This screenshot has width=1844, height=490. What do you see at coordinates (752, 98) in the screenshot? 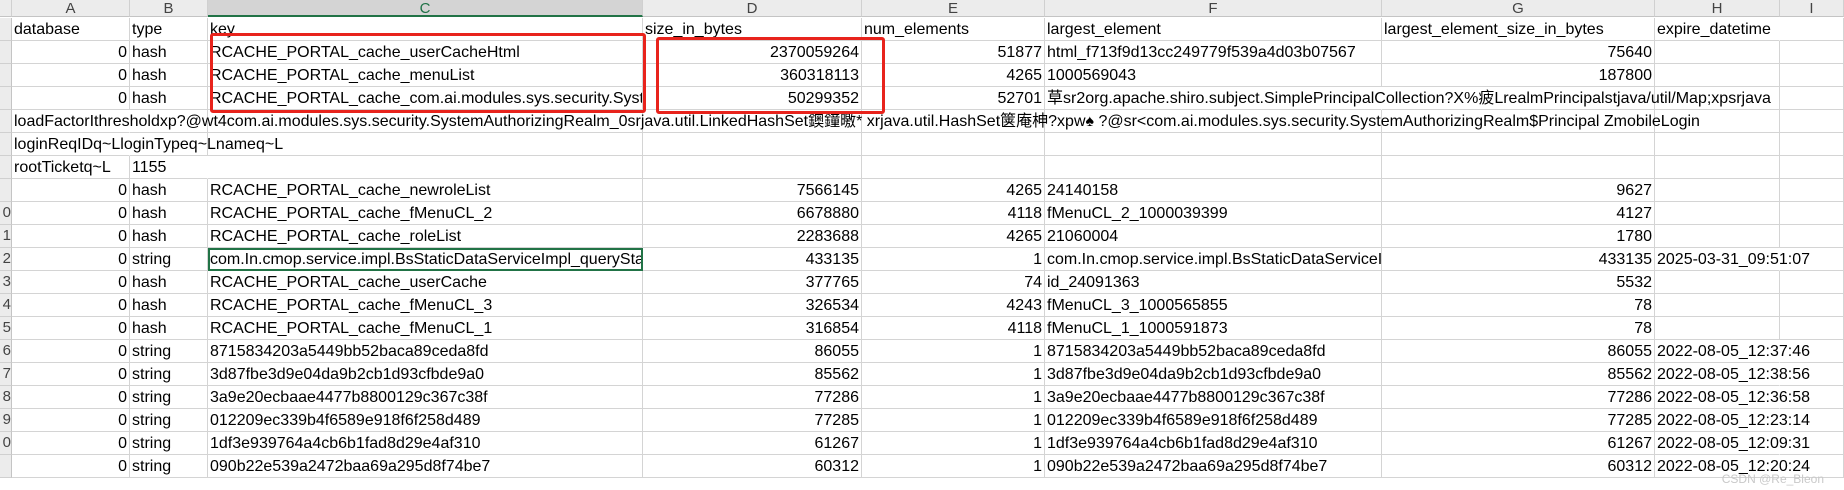
I see `table-cell: 50299352` at bounding box center [752, 98].